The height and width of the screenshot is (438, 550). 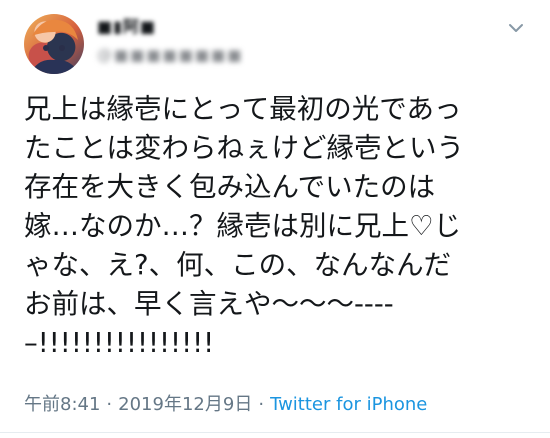 I want to click on tweet-meta: 午前8:41 · 2019年12月9日 · Twitter for iPhone, so click(x=225, y=403).